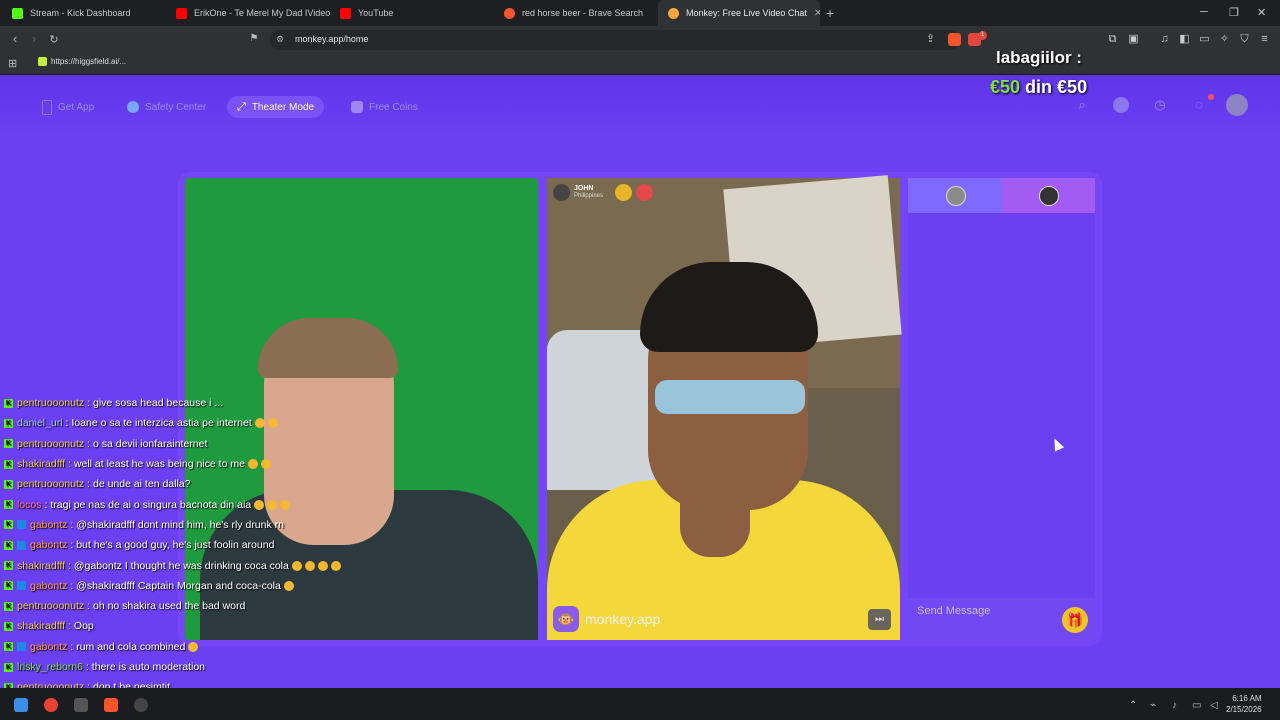 The height and width of the screenshot is (720, 1280). I want to click on reload-icon: ↻, so click(54, 39).